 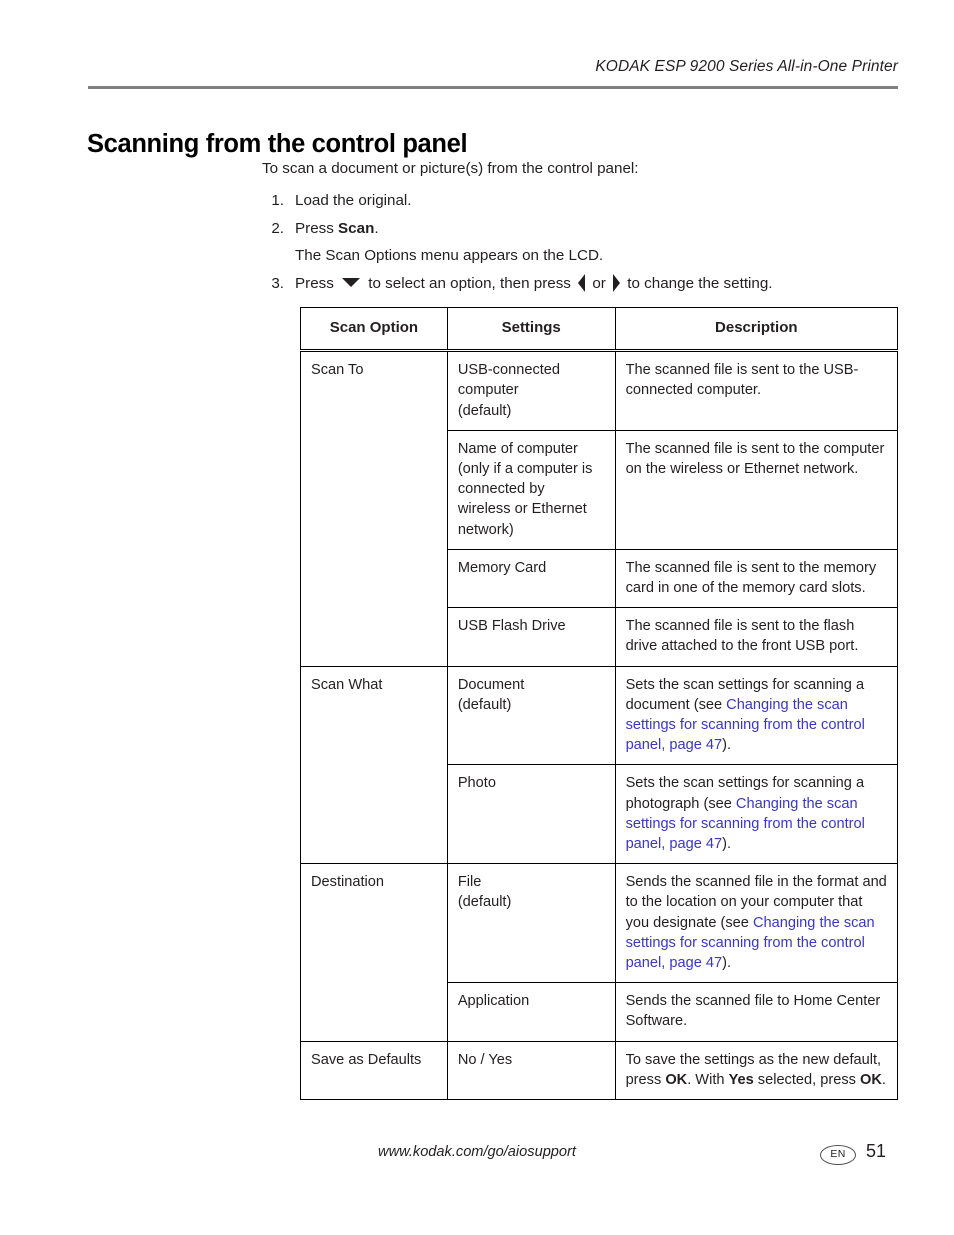 What do you see at coordinates (746, 66) in the screenshot?
I see `running-header: KODAK ESP 9200 Series All-in-One Printer` at bounding box center [746, 66].